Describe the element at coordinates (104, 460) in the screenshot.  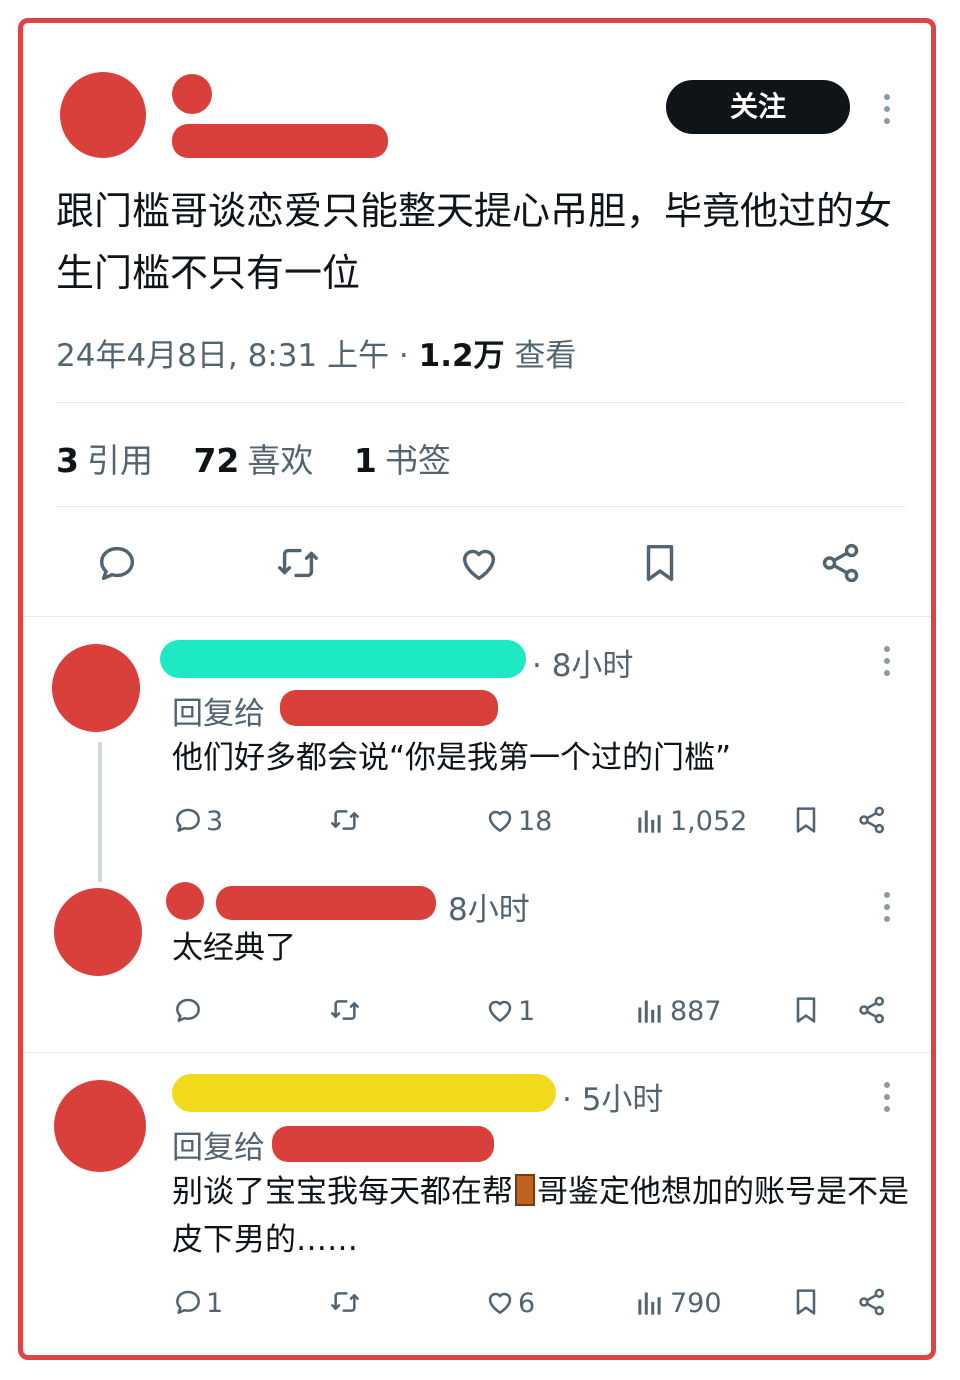
I see `quotes-stat: 3 引用` at that location.